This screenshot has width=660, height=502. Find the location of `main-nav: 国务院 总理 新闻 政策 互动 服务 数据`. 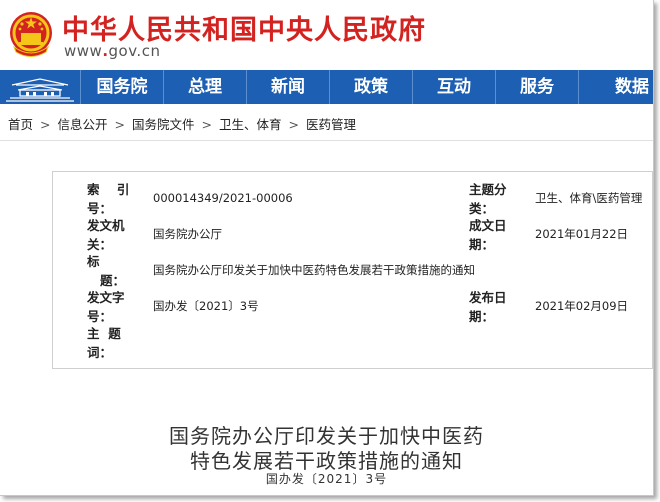

main-nav: 国务院 总理 新闻 政策 互动 服务 数据 is located at coordinates (326, 87).